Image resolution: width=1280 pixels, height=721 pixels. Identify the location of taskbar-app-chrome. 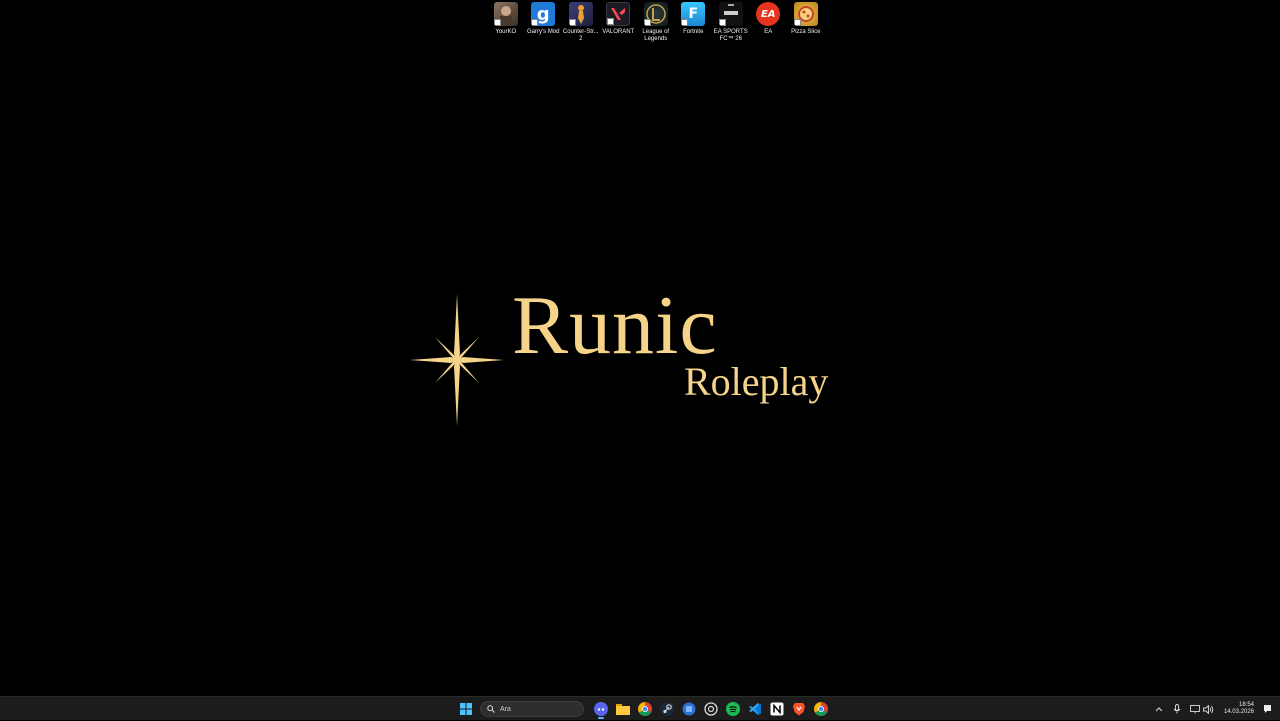
(645, 709).